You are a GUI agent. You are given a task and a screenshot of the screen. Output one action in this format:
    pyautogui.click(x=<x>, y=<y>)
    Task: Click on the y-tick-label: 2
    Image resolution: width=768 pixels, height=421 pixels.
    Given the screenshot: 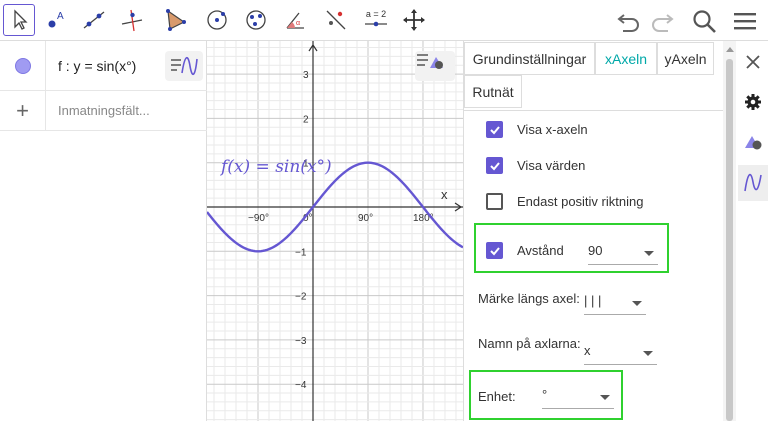 What is the action you would take?
    pyautogui.click(x=306, y=119)
    